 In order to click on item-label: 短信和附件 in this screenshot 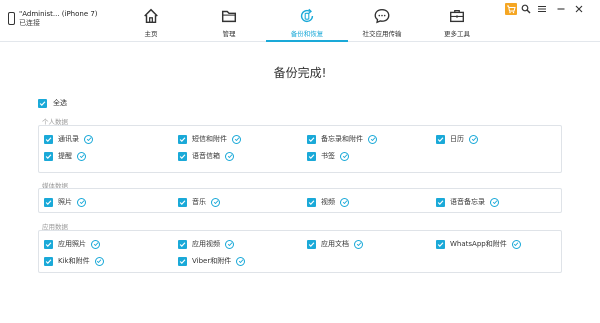, I will do `click(209, 139)`.